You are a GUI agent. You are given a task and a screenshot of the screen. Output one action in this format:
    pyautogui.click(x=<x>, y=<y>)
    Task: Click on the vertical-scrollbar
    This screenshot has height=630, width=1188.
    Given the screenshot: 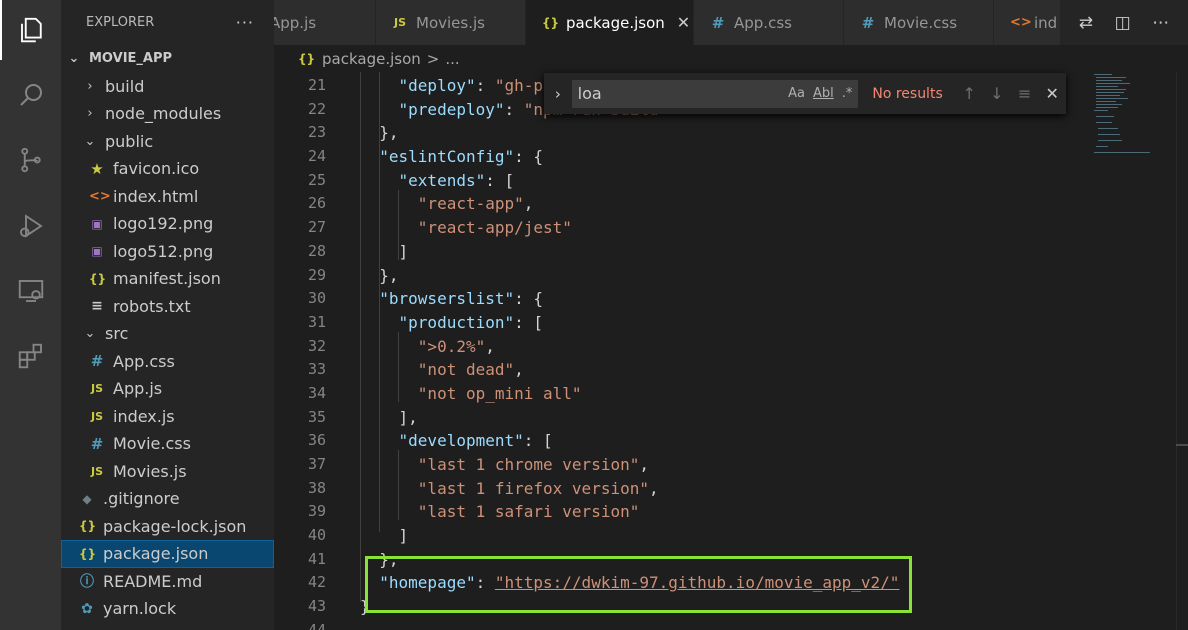 What is the action you would take?
    pyautogui.click(x=1182, y=351)
    